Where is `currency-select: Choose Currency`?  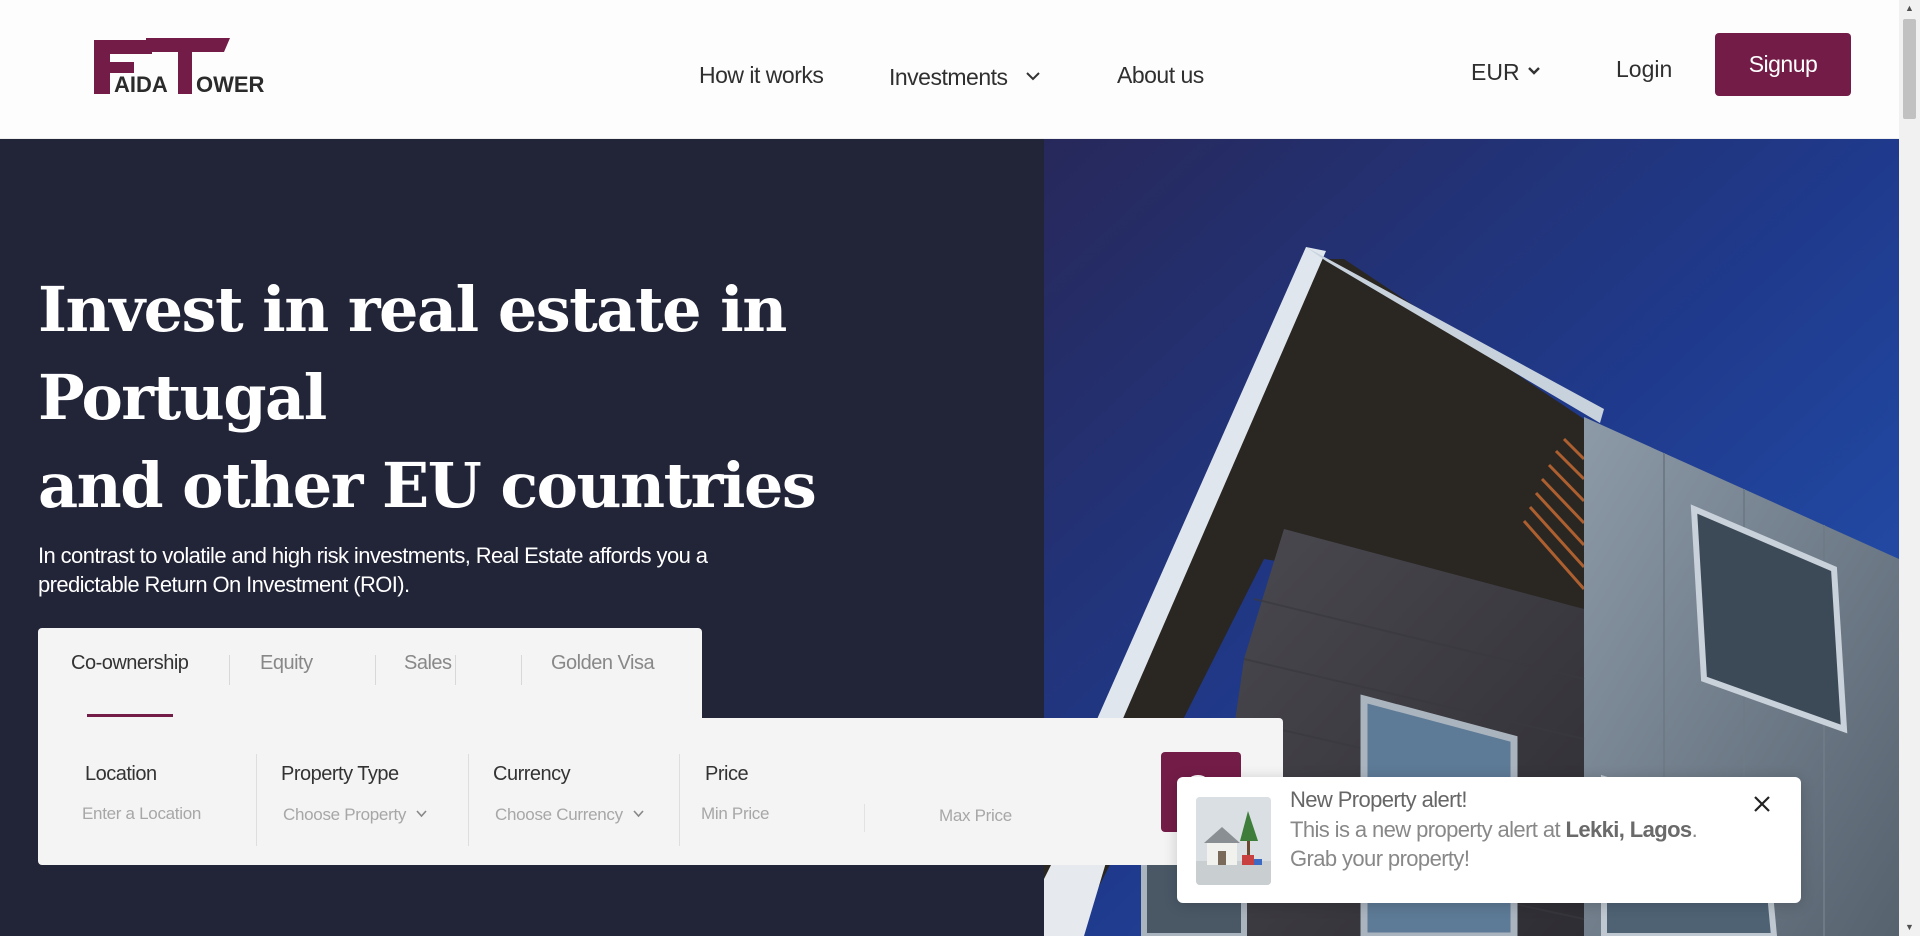
currency-select: Choose Currency is located at coordinates (569, 814).